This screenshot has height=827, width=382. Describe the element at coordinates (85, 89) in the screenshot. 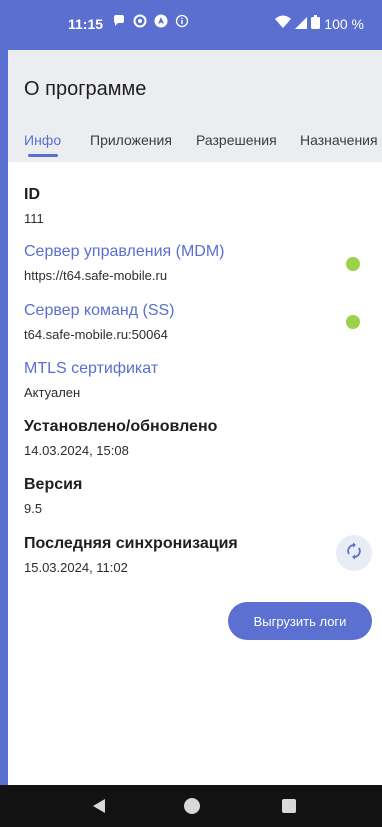

I see `page-title: О программе` at that location.